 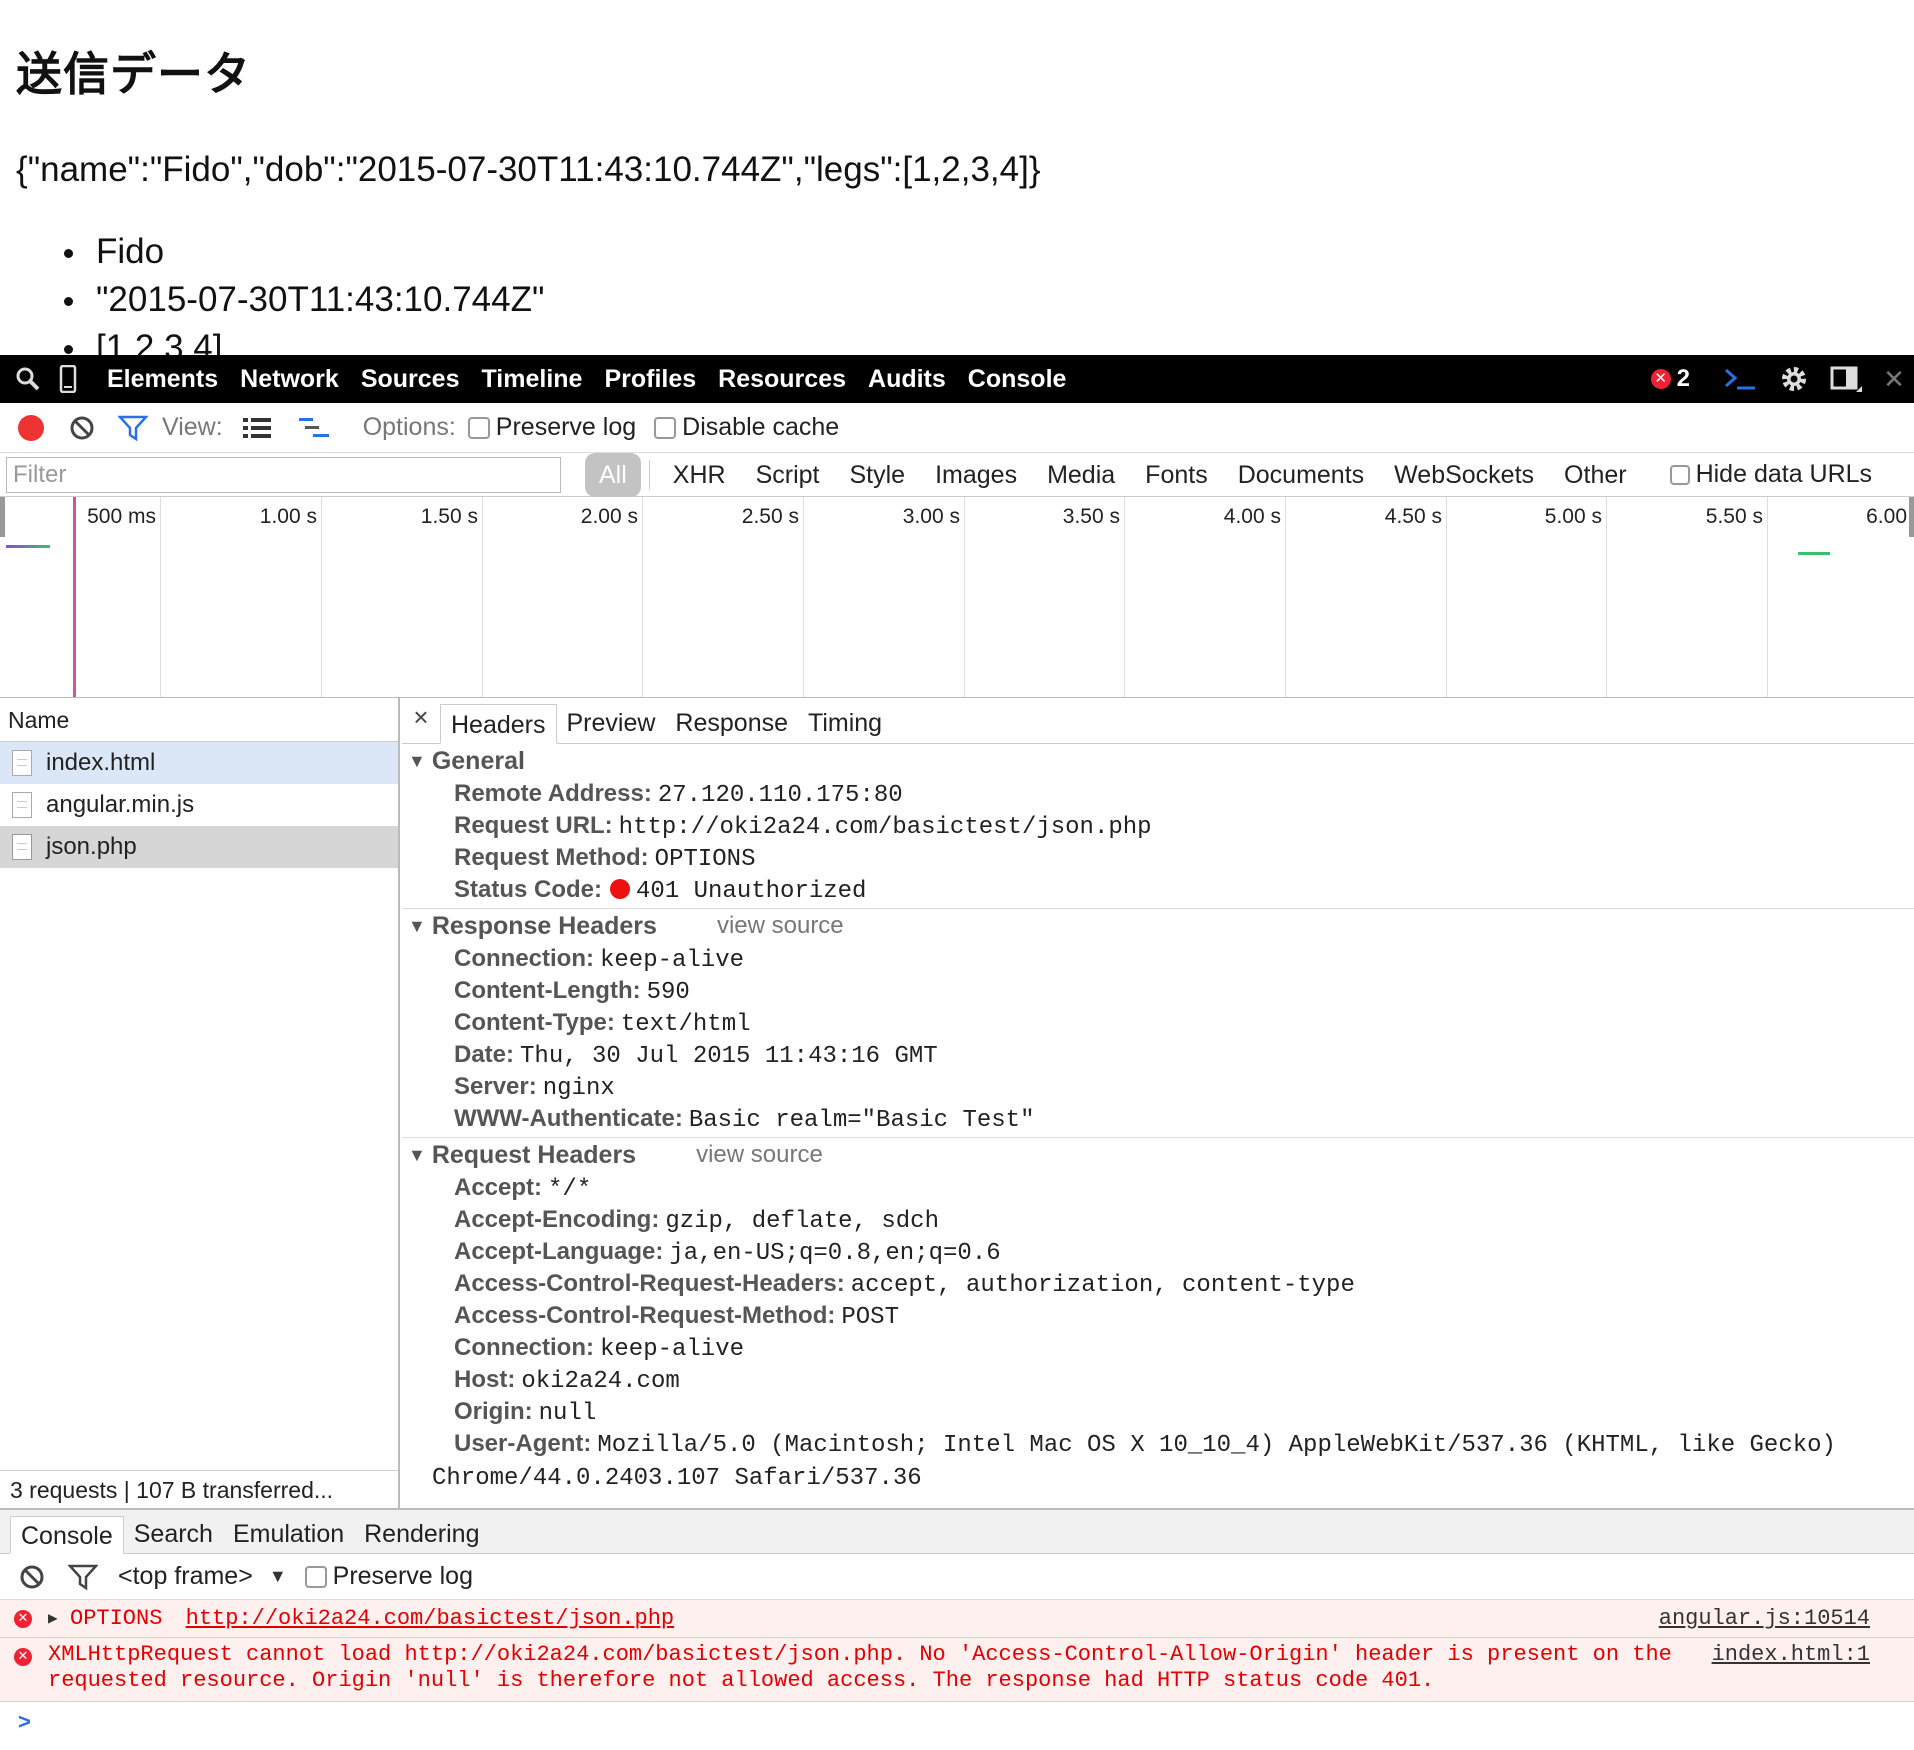 What do you see at coordinates (402, 1576) in the screenshot?
I see `console-preserve-log-label: Preserve log` at bounding box center [402, 1576].